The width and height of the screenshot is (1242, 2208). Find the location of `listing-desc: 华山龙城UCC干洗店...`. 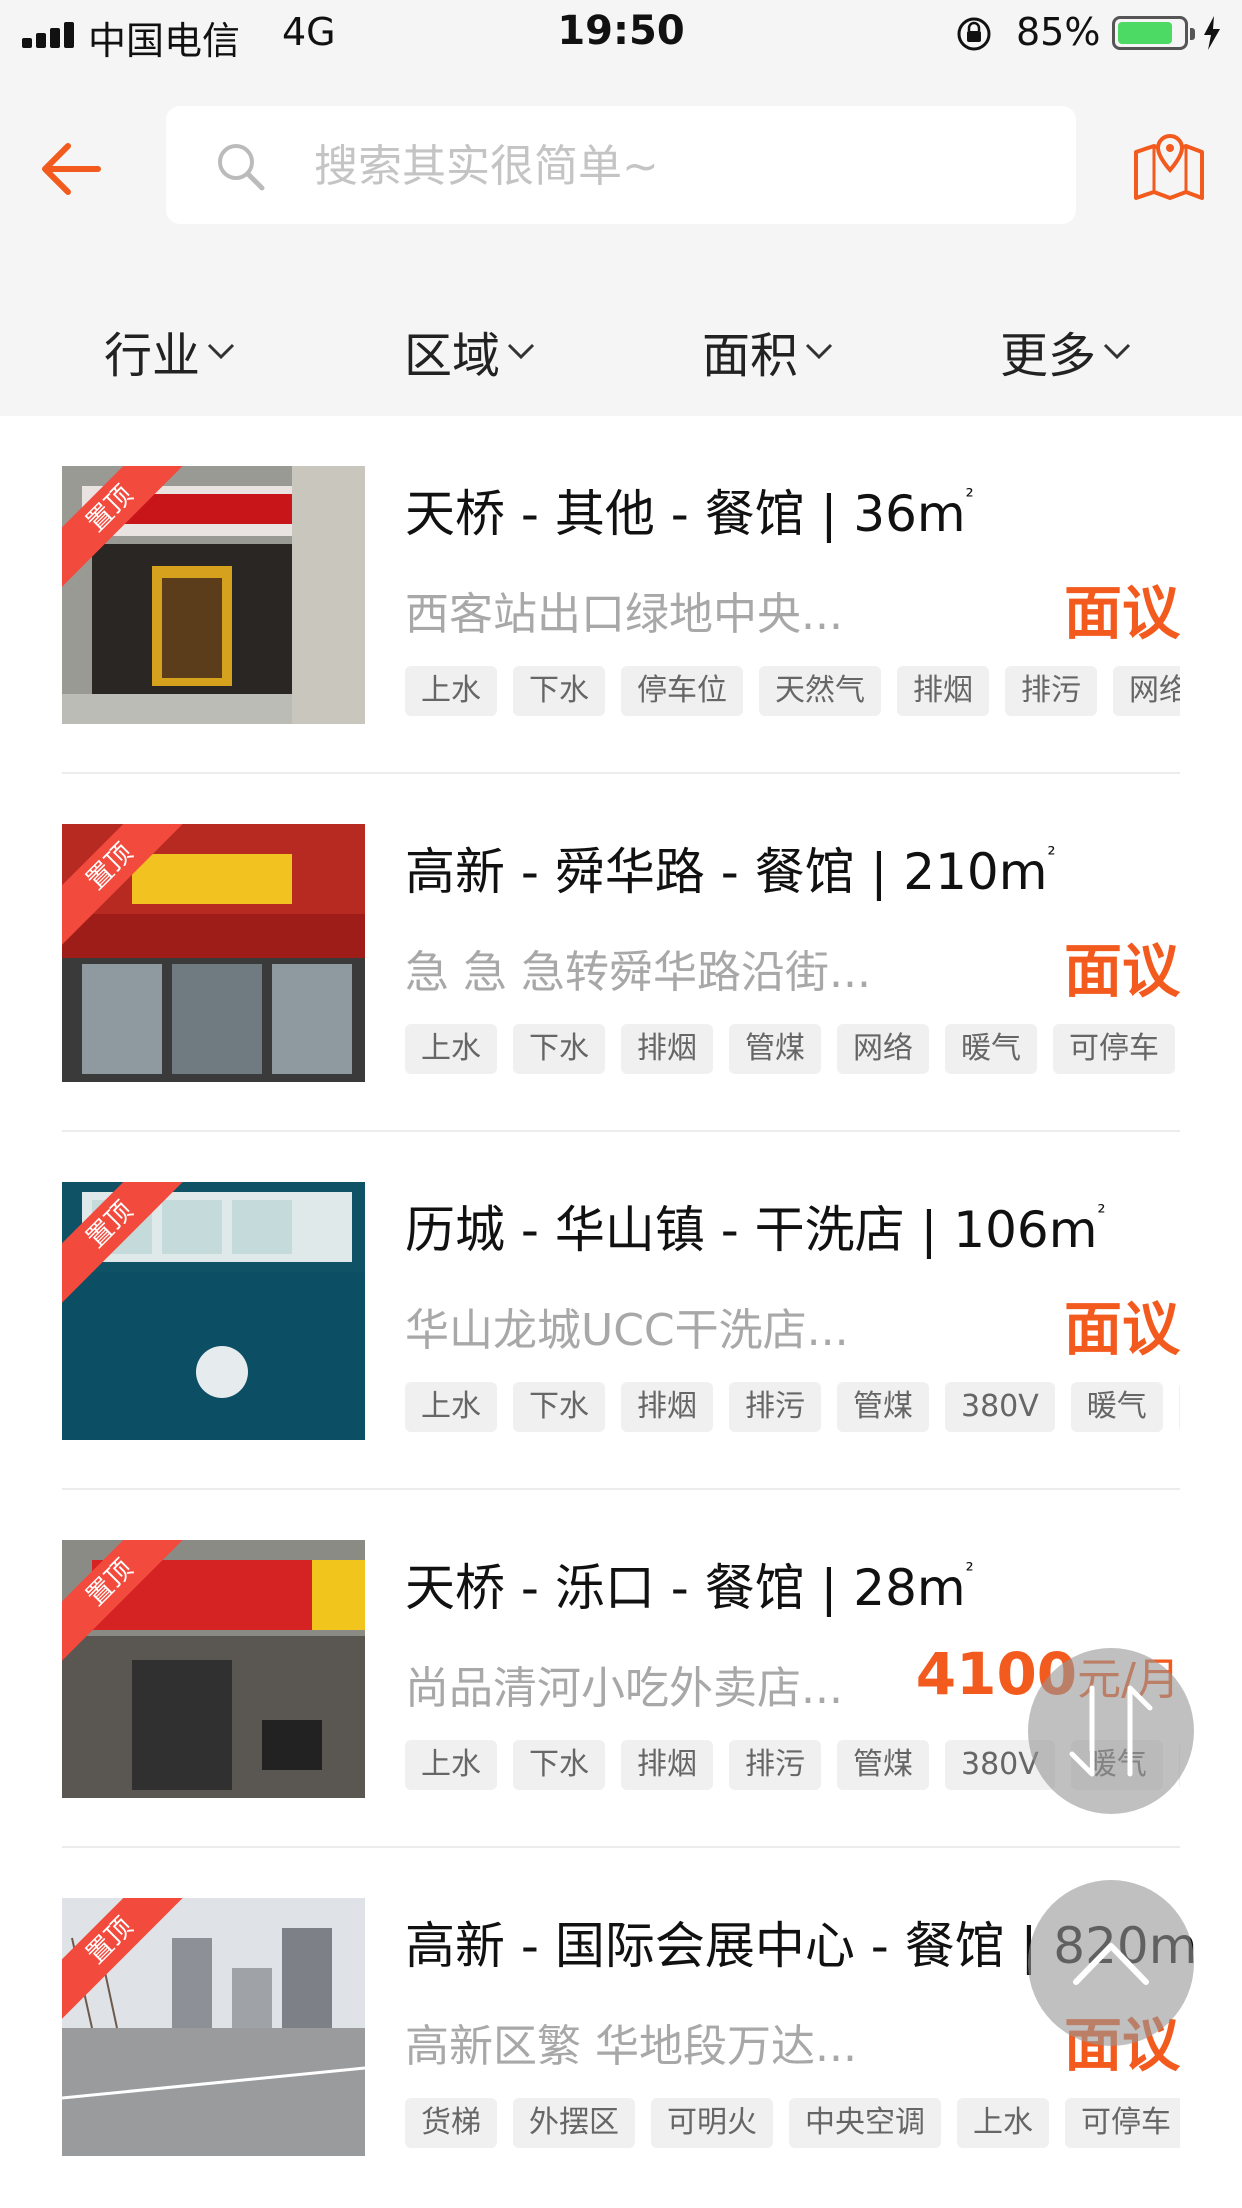

listing-desc: 华山龙城UCC干洗店... is located at coordinates (627, 1330).